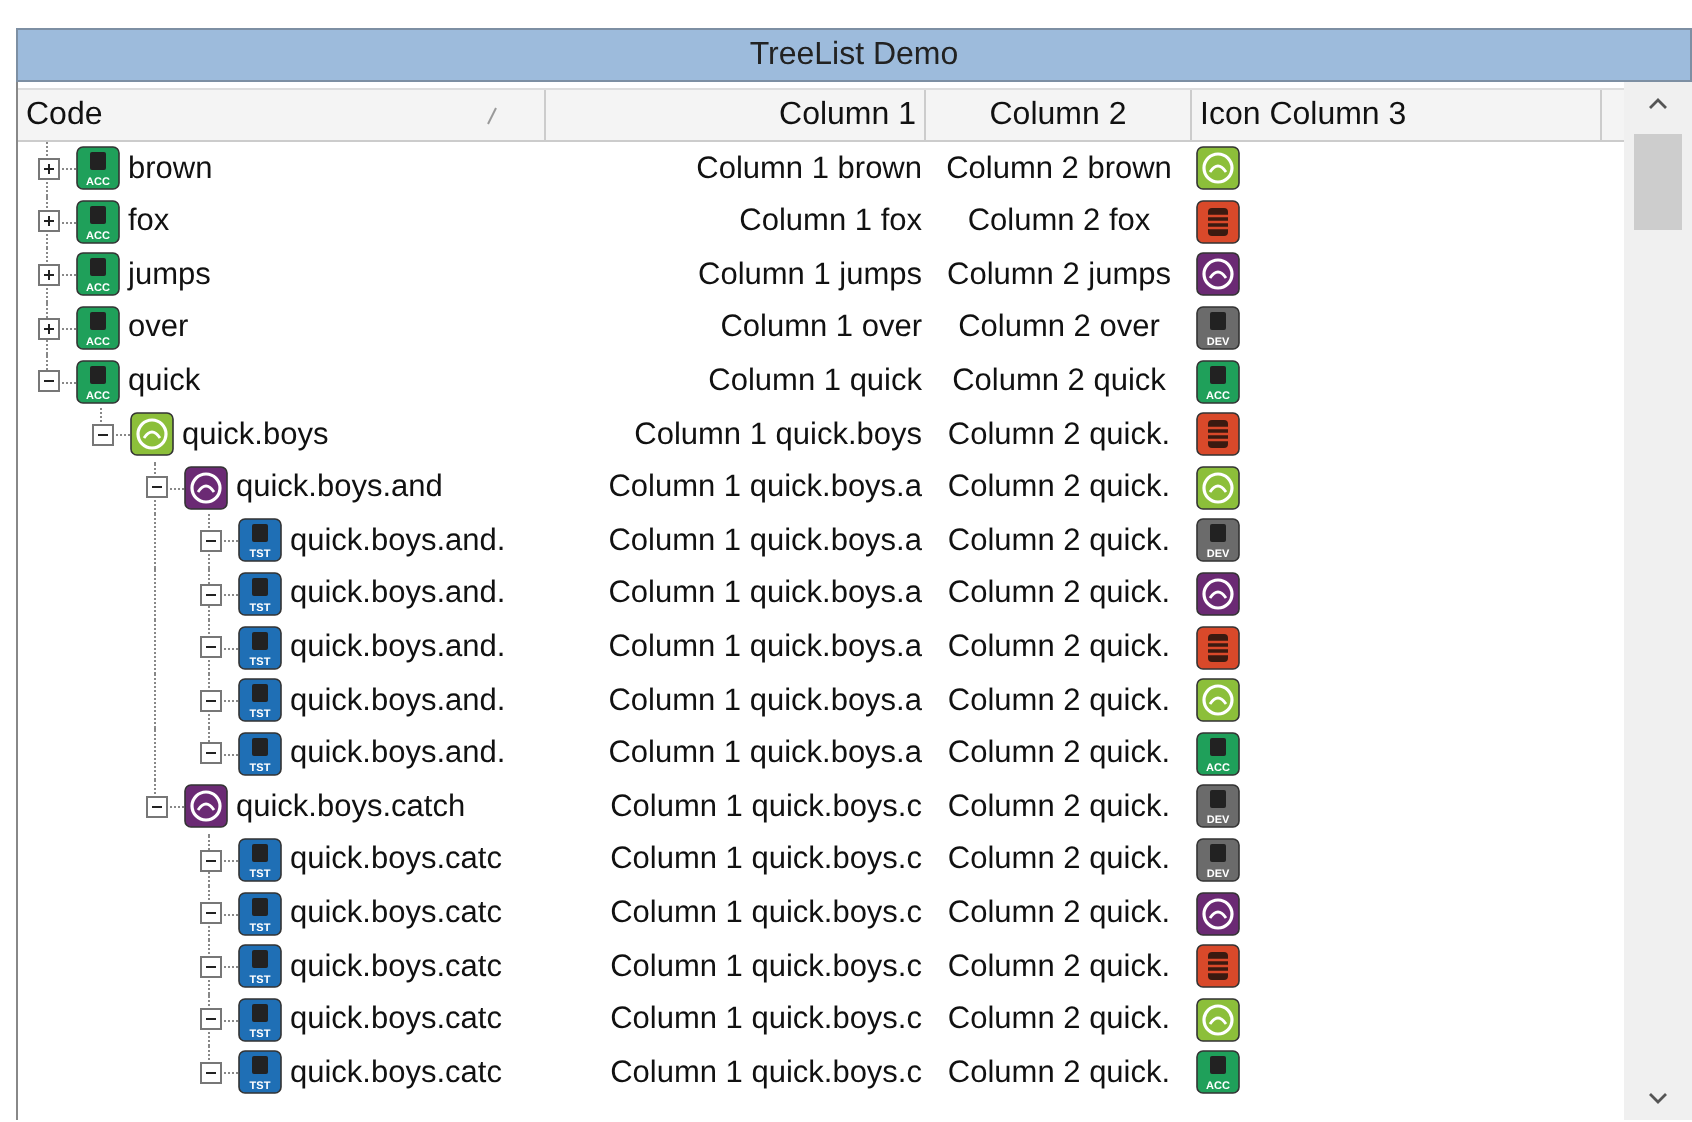 The image size is (1692, 1122). I want to click on code-text: quick.boys, so click(255, 434).